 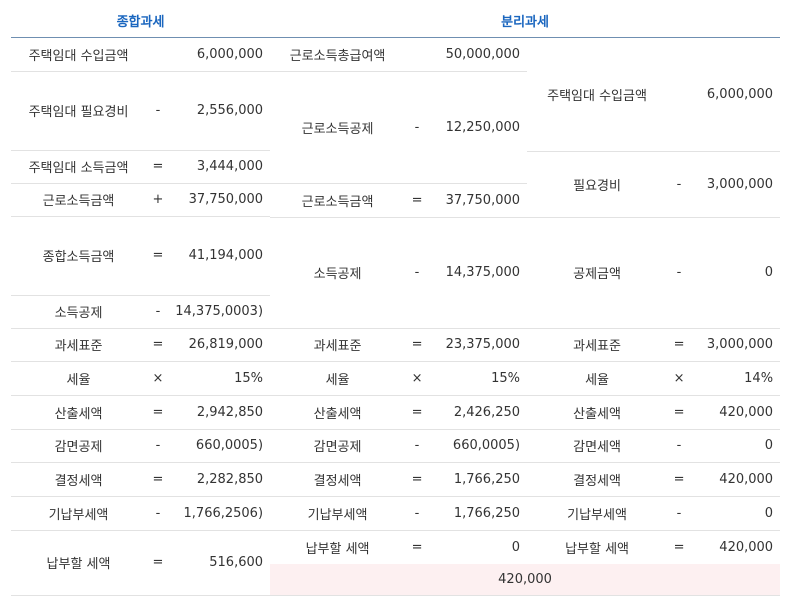 What do you see at coordinates (736, 345) in the screenshot?
I see `c3-r4-value: 3,000,000` at bounding box center [736, 345].